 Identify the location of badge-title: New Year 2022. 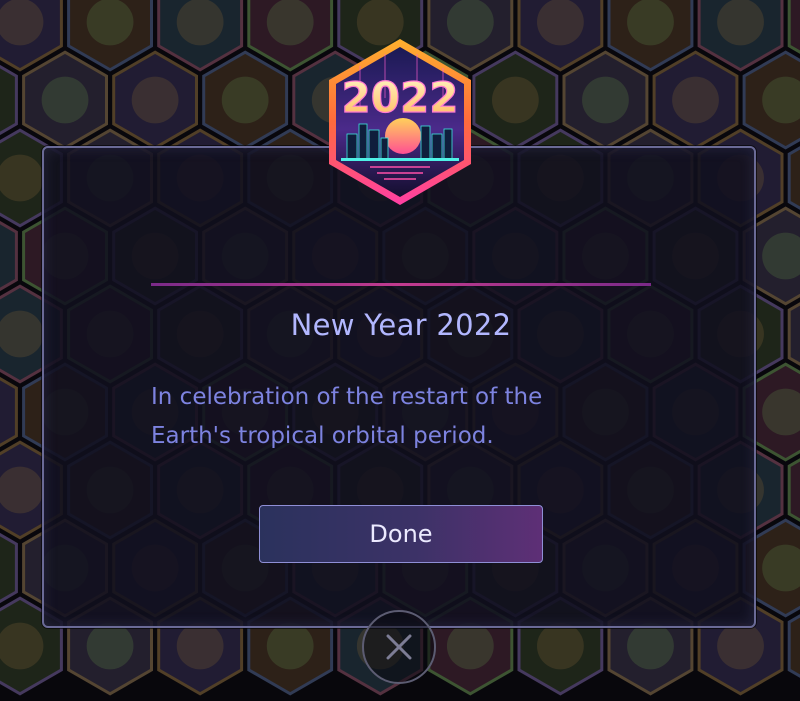
(401, 325).